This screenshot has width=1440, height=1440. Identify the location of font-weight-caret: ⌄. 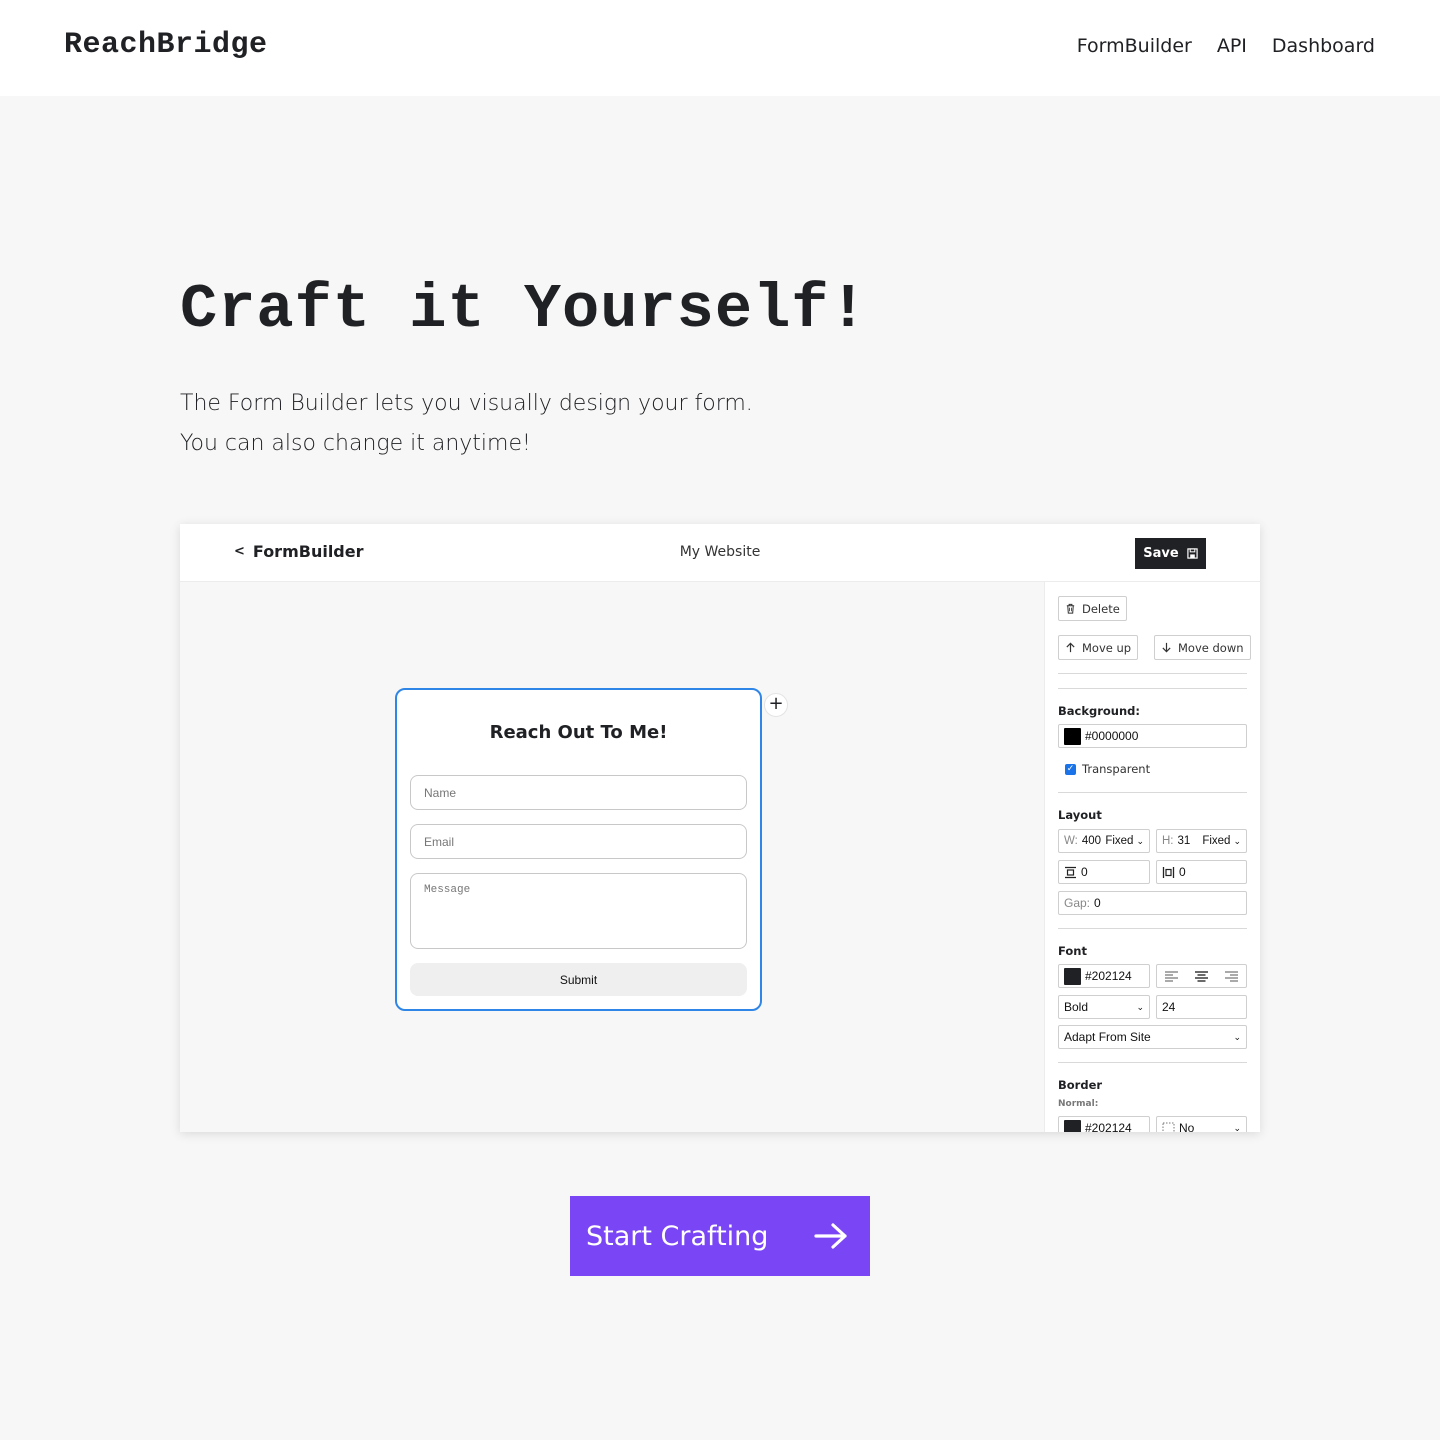
(1140, 1007).